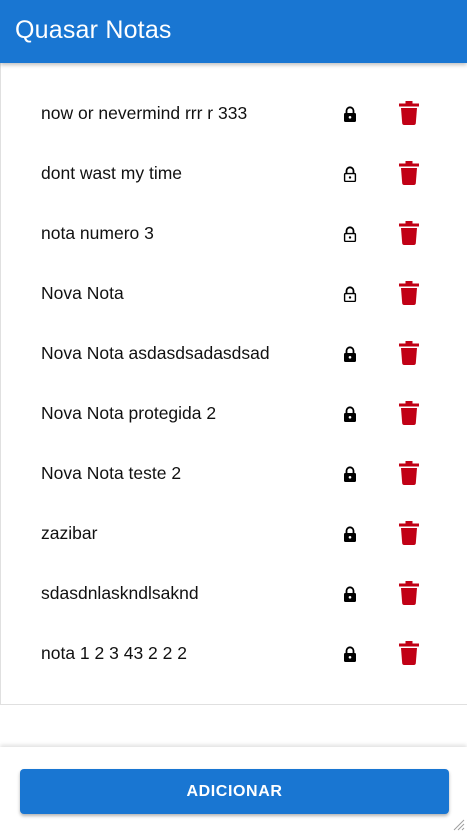  Describe the element at coordinates (111, 473) in the screenshot. I see `note-title: Nova Nota teste 2` at that location.